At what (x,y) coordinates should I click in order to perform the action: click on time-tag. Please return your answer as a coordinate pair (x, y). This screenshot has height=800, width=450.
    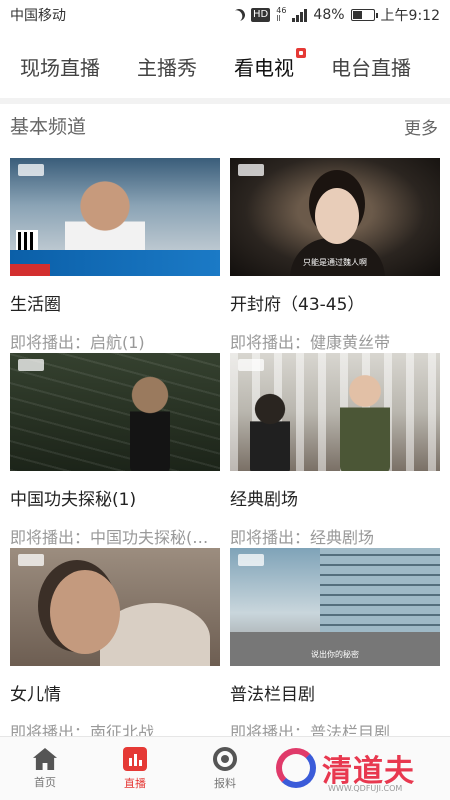
    Looking at the image, I should click on (30, 270).